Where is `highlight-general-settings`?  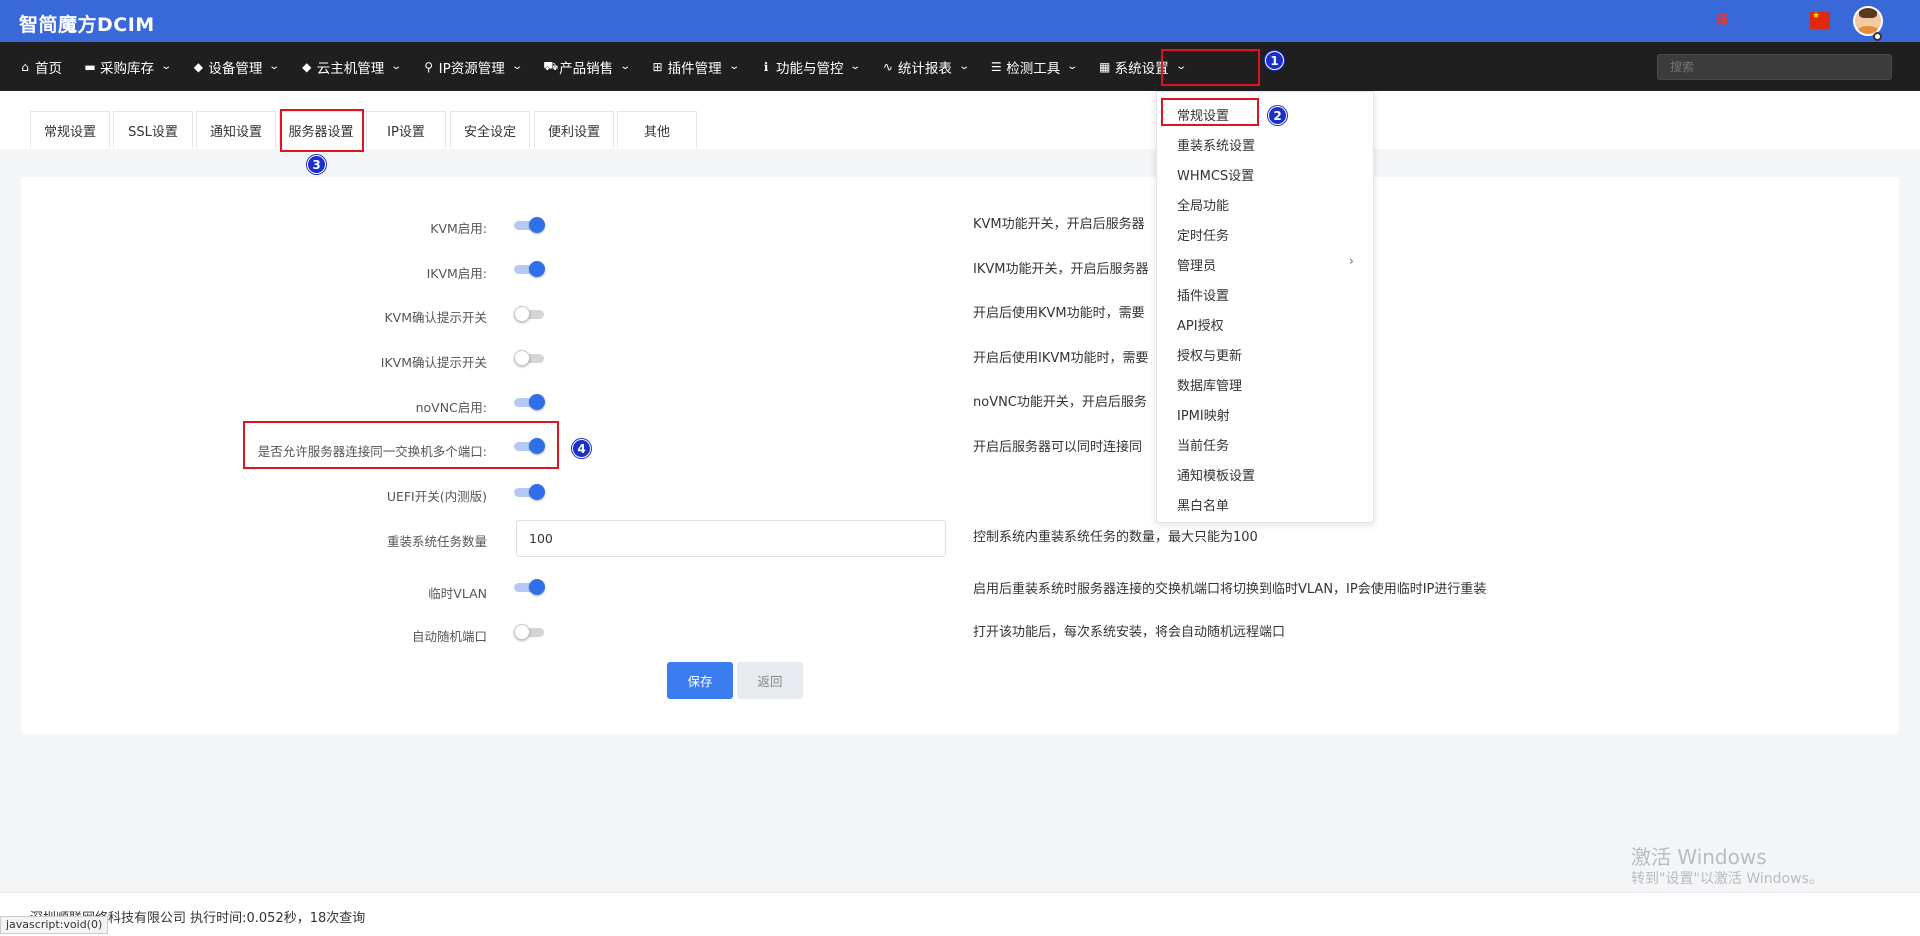
highlight-general-settings is located at coordinates (1210, 112).